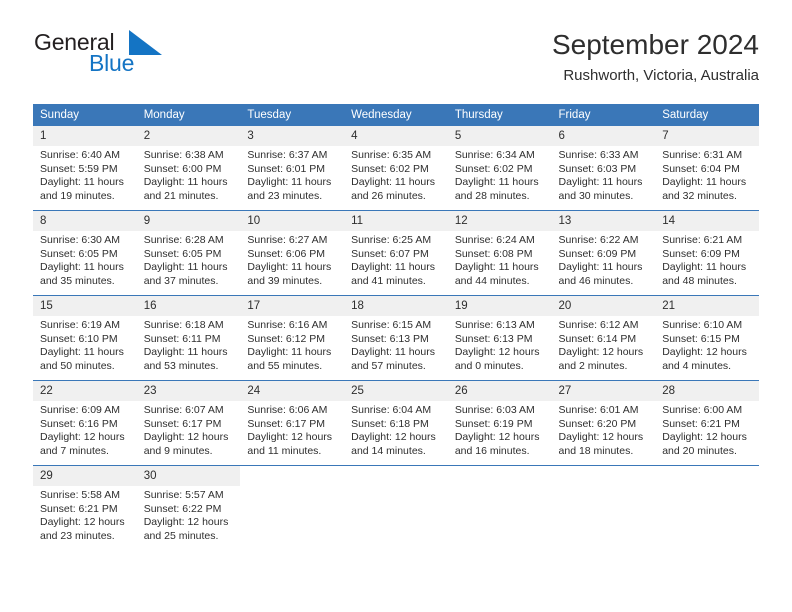  What do you see at coordinates (493, 168) in the screenshot?
I see `sunset-text: Sunset: 6:02 PM` at bounding box center [493, 168].